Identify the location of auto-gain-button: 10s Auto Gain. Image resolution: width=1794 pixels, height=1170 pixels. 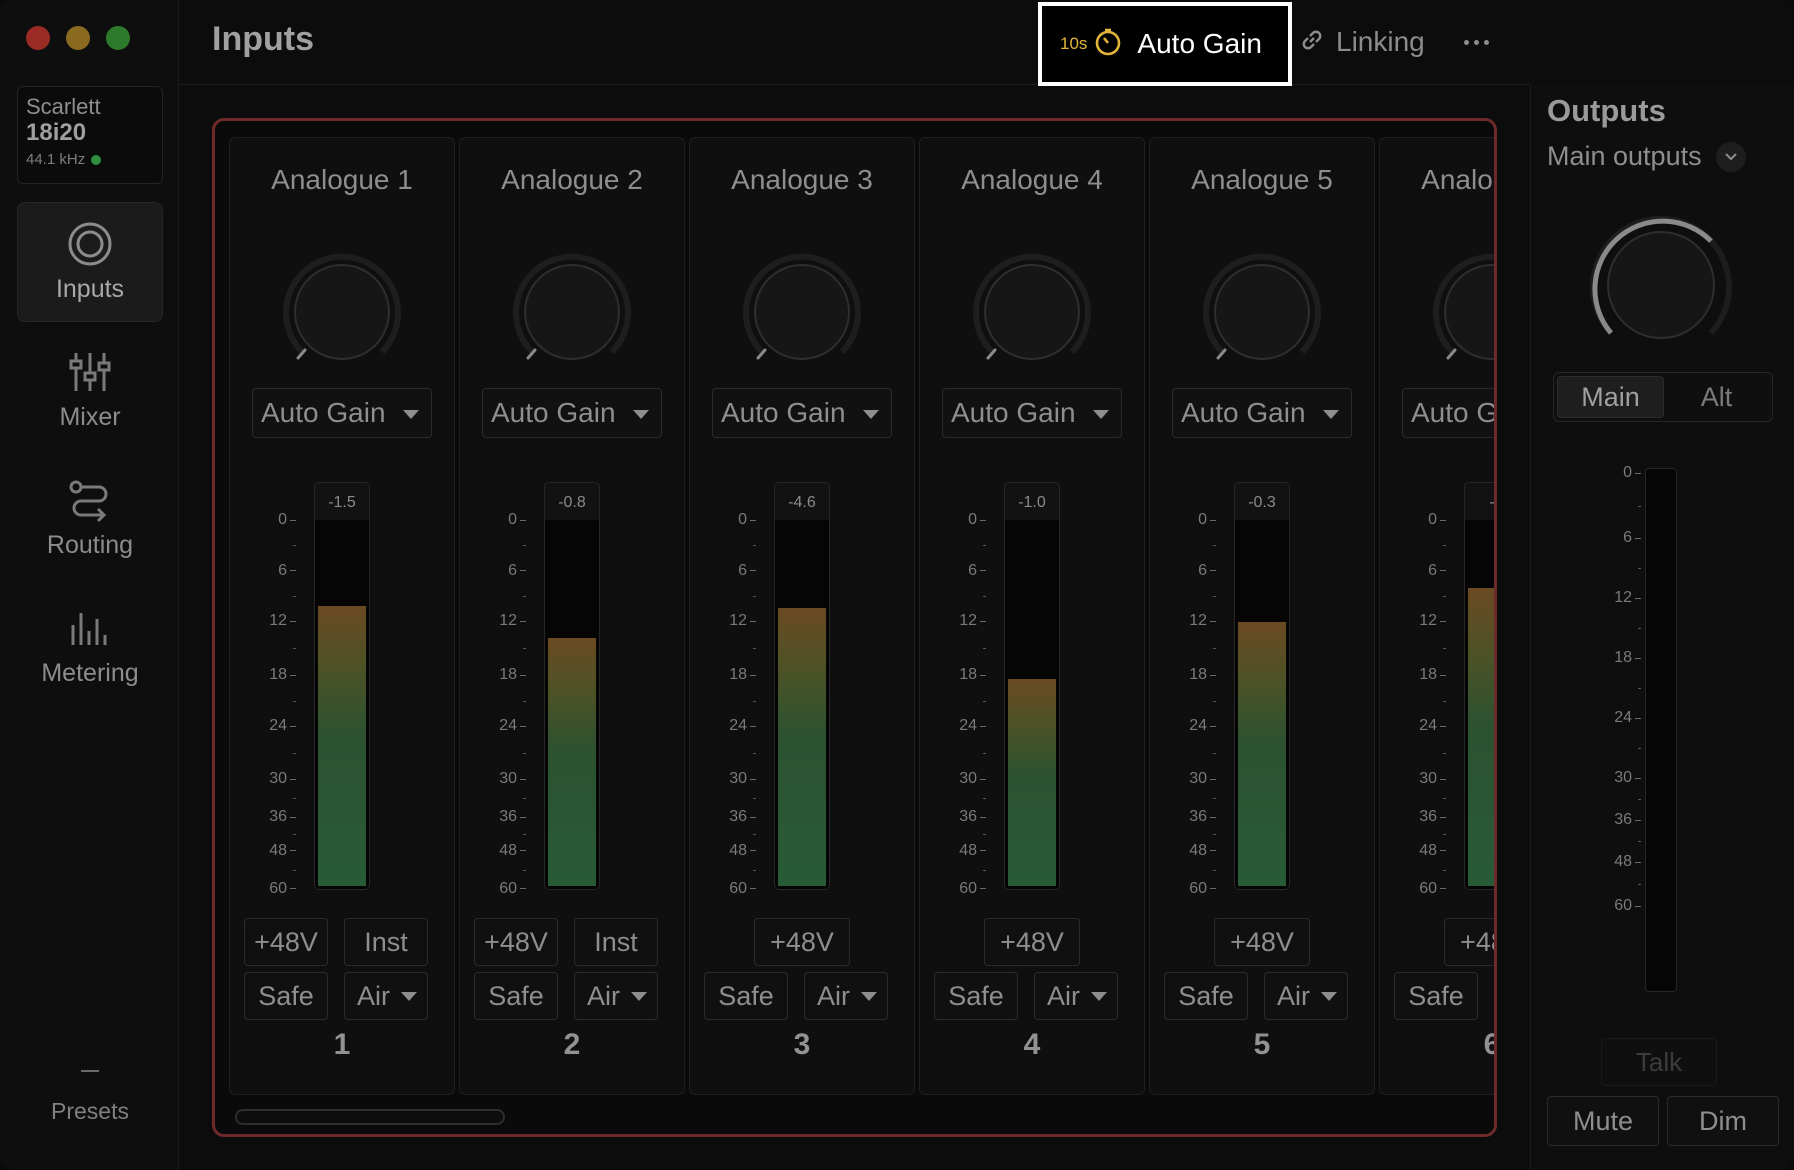
(1165, 44).